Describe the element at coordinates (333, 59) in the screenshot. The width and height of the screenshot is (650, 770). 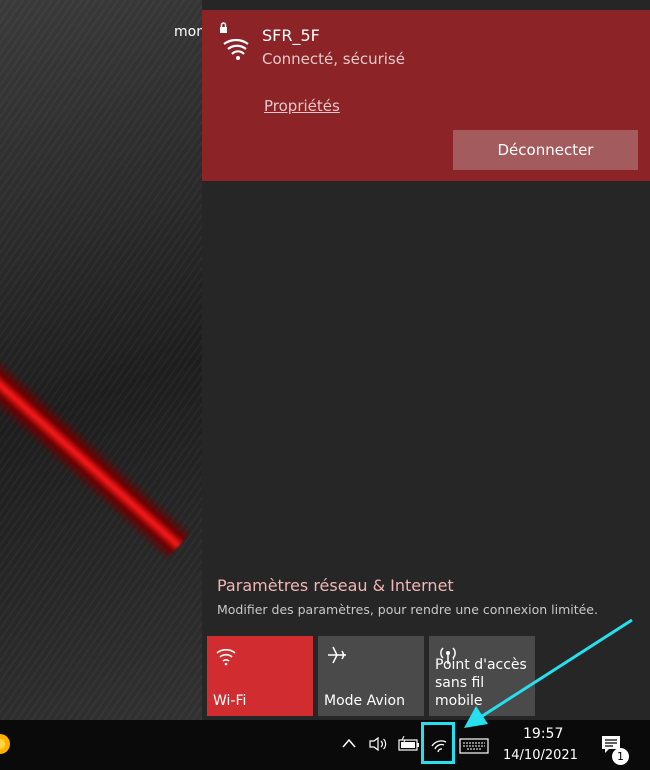
I see `network-status: Connecté, sécurisé` at that location.